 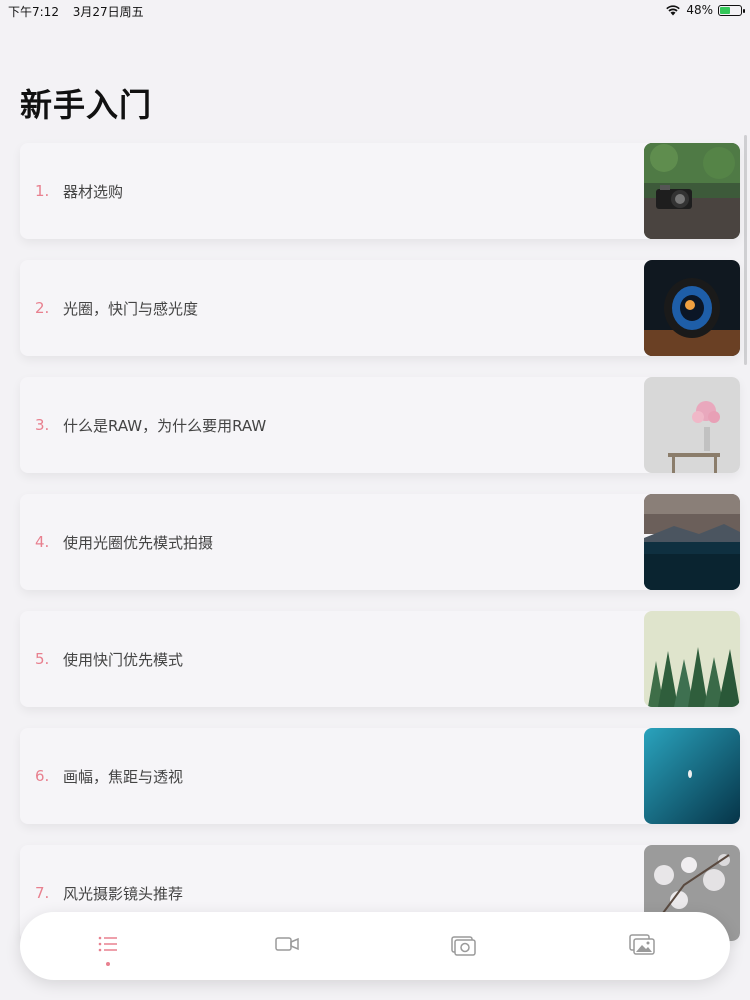 What do you see at coordinates (692, 191) in the screenshot?
I see `camera-photo-thumbnail` at bounding box center [692, 191].